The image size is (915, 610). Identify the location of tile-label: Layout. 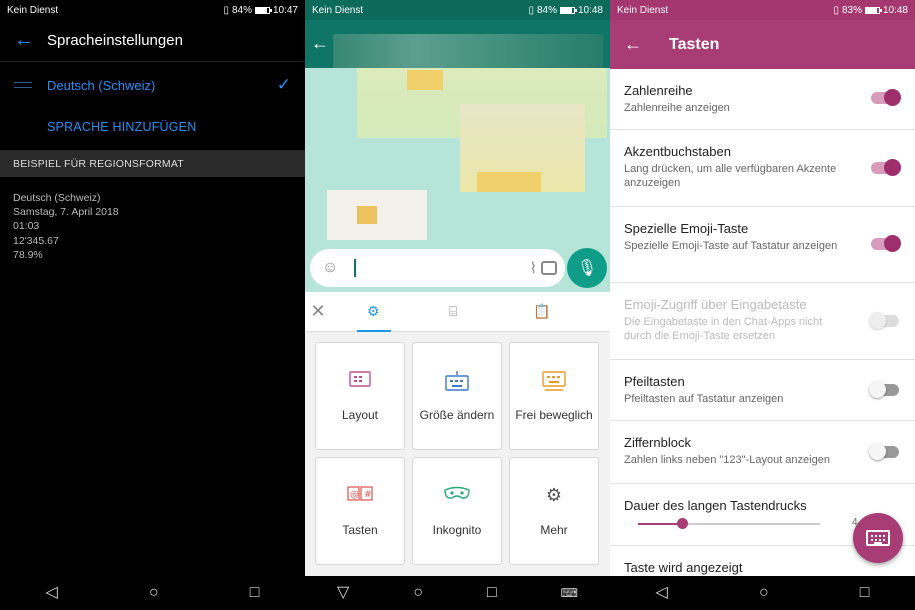
(360, 415).